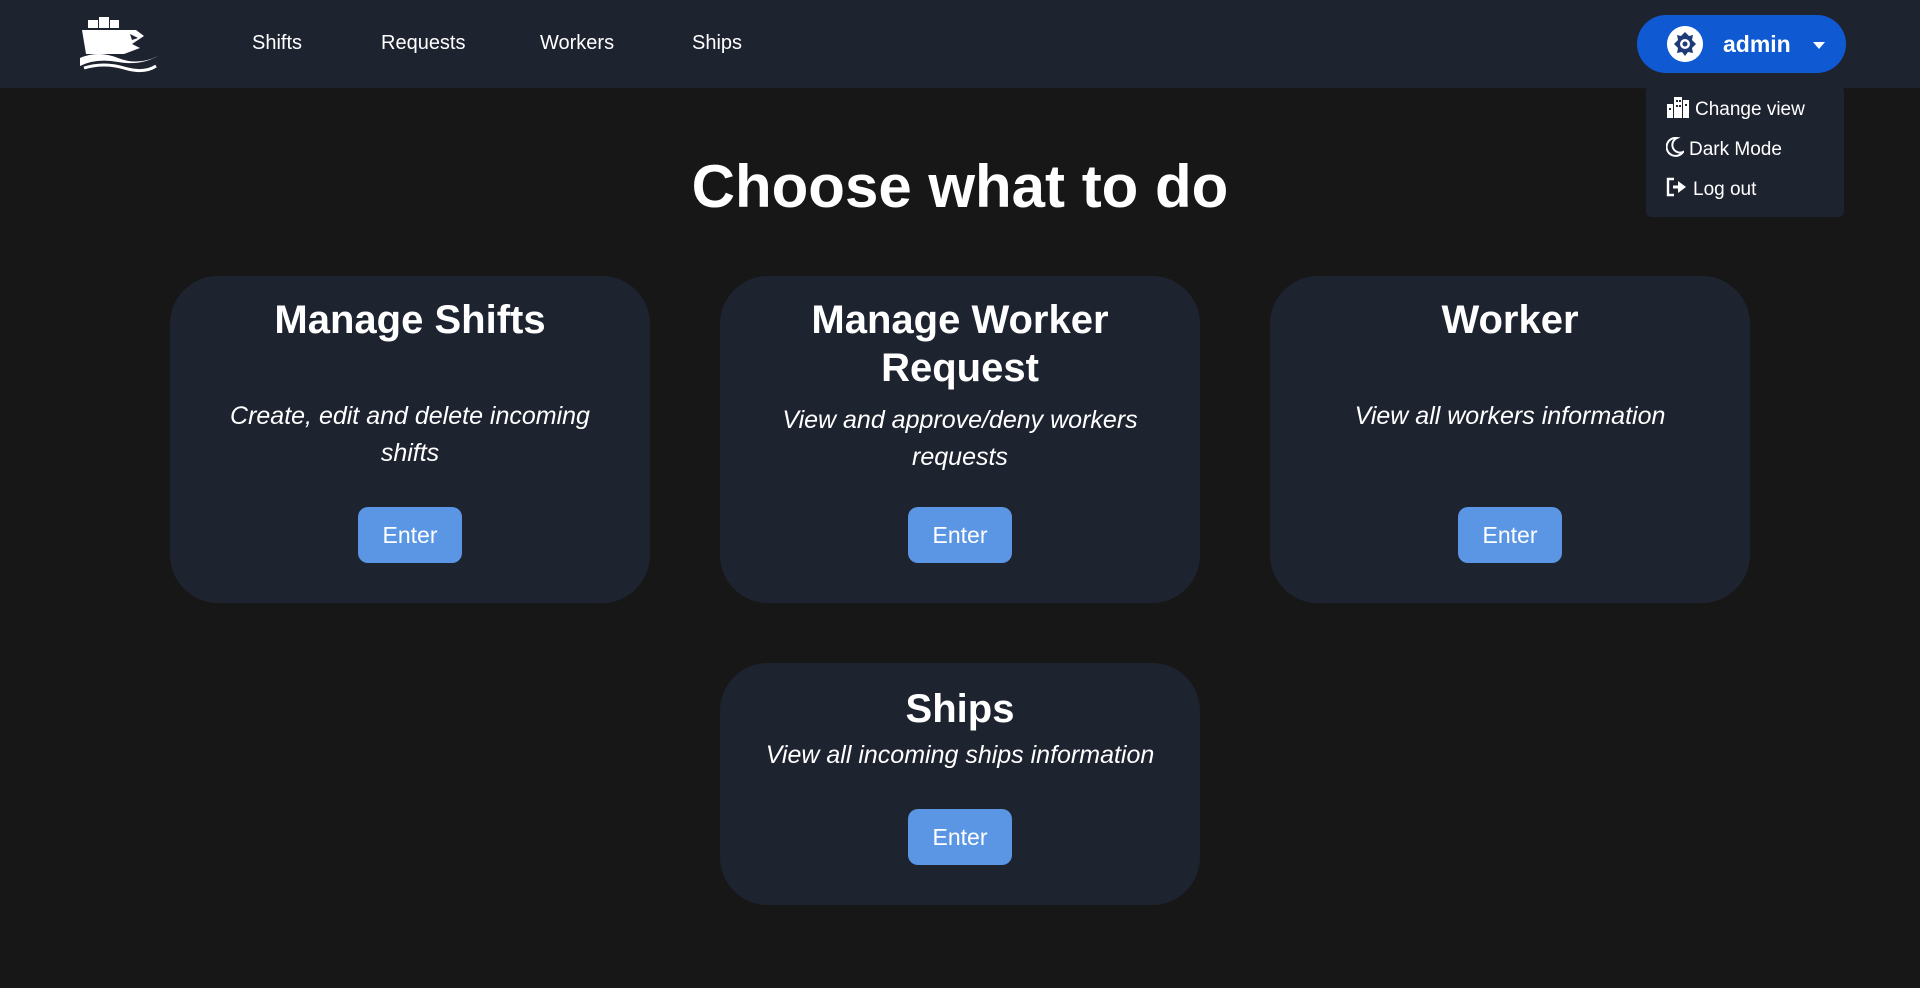 The height and width of the screenshot is (988, 1920). I want to click on card-description: View and approve/deny workers requests, so click(960, 438).